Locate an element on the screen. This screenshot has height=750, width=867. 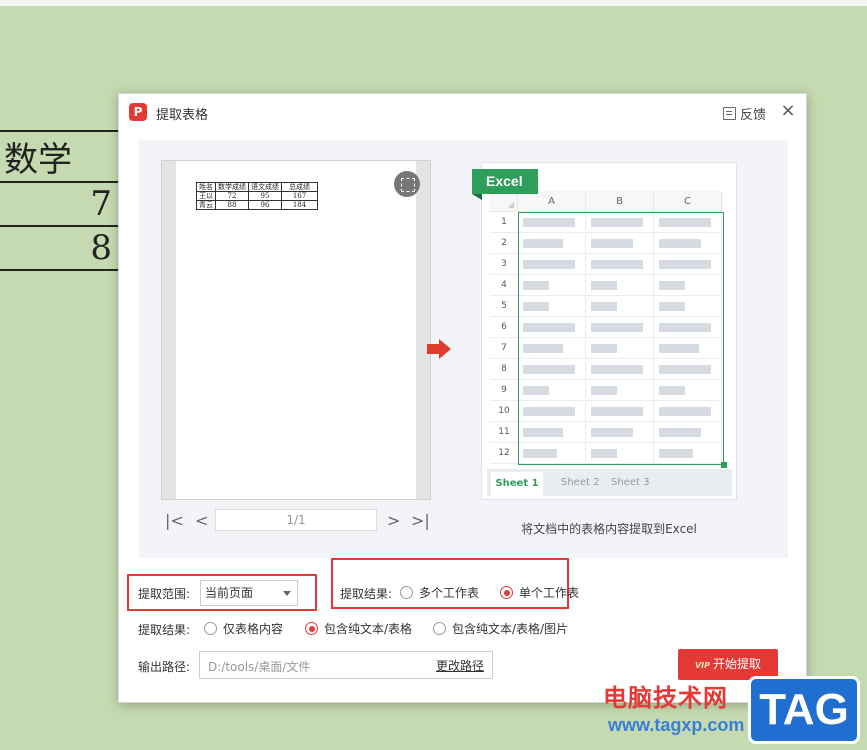
fullscreen-icon is located at coordinates (407, 184).